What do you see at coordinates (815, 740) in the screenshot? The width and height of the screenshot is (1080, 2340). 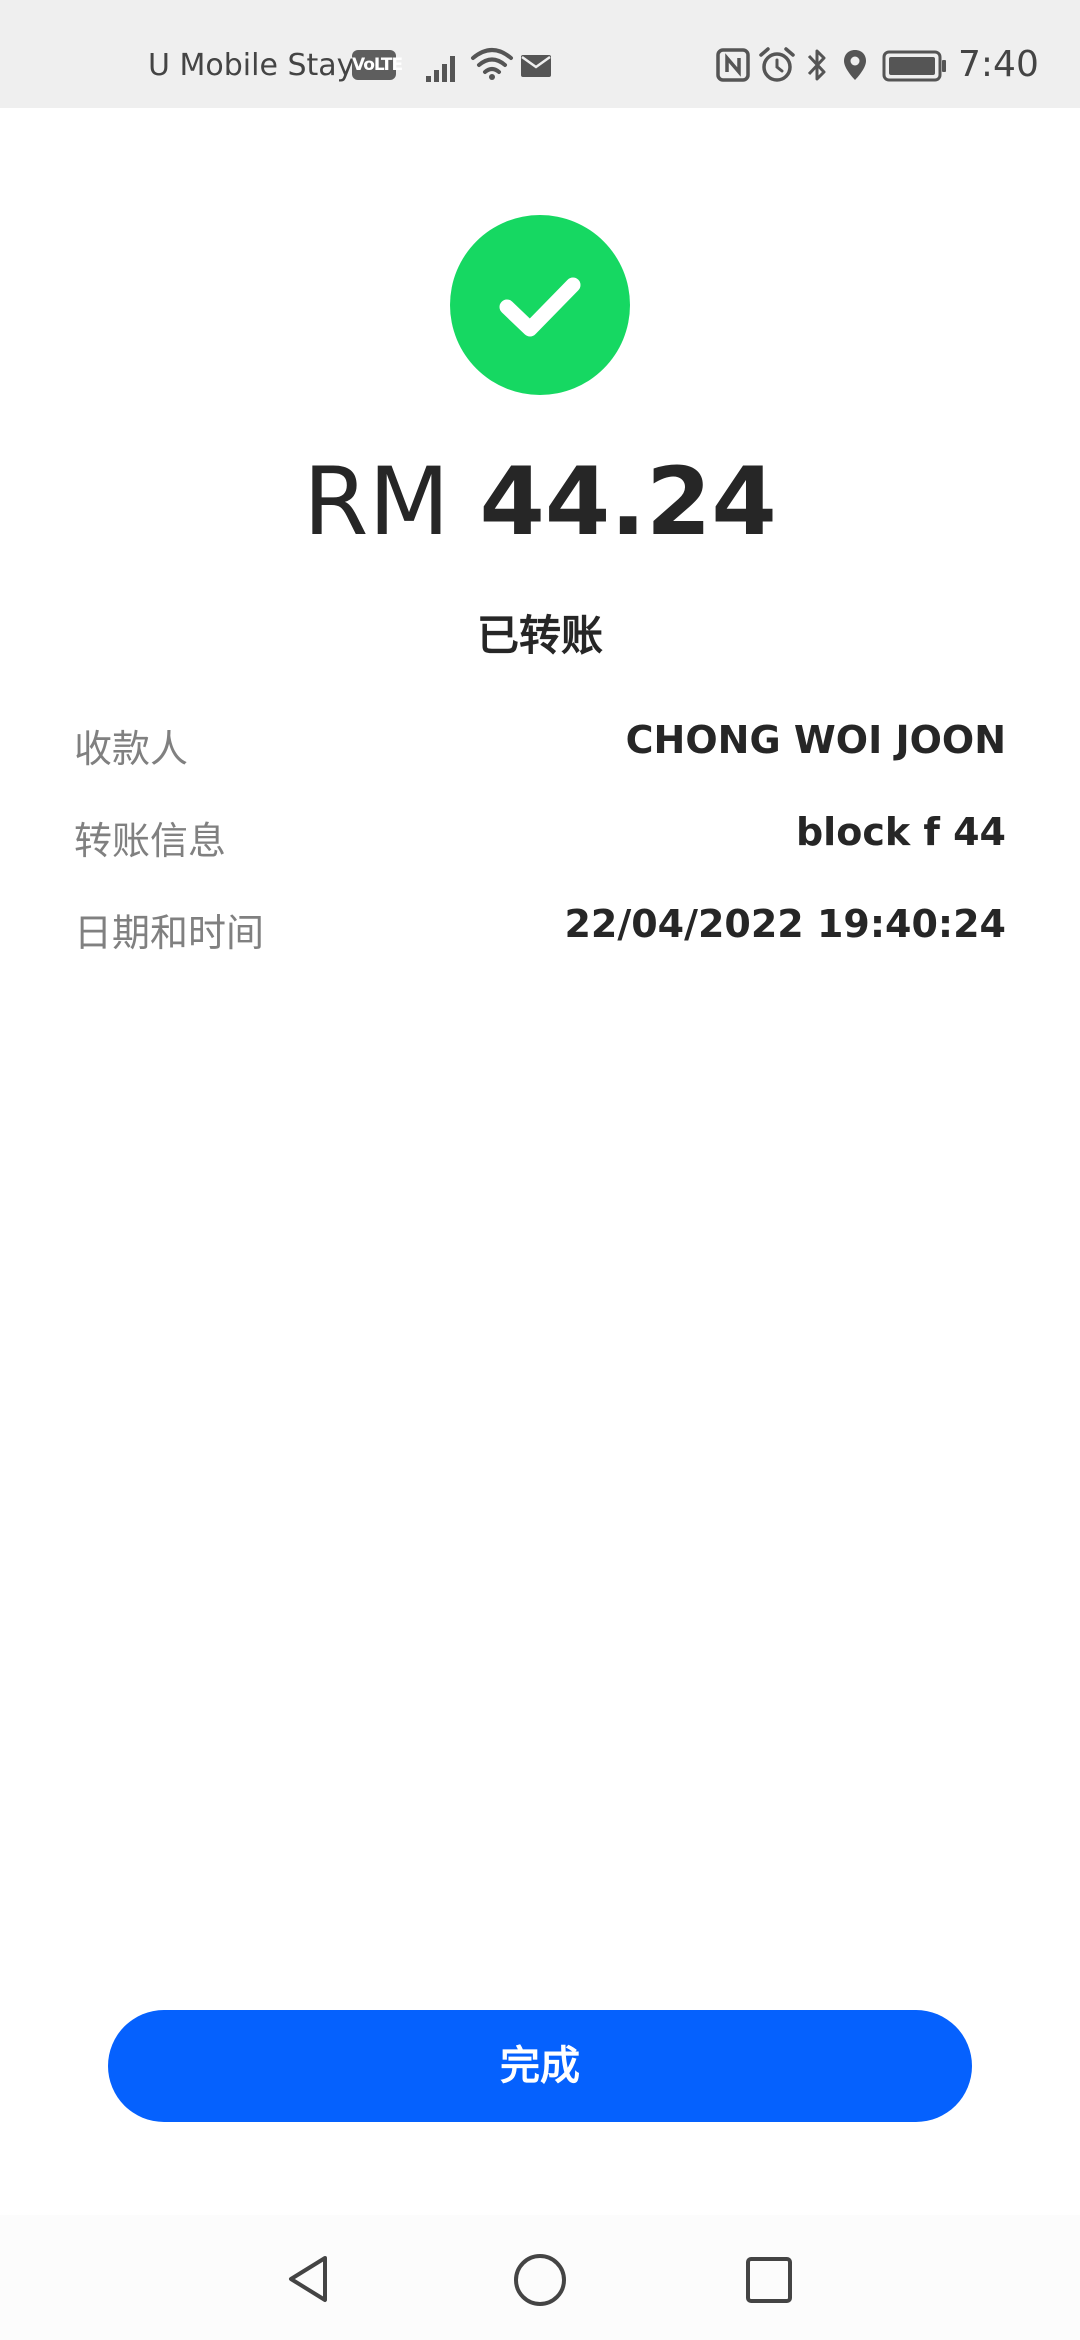 I see `detail-value: CHONG WOI JOON` at bounding box center [815, 740].